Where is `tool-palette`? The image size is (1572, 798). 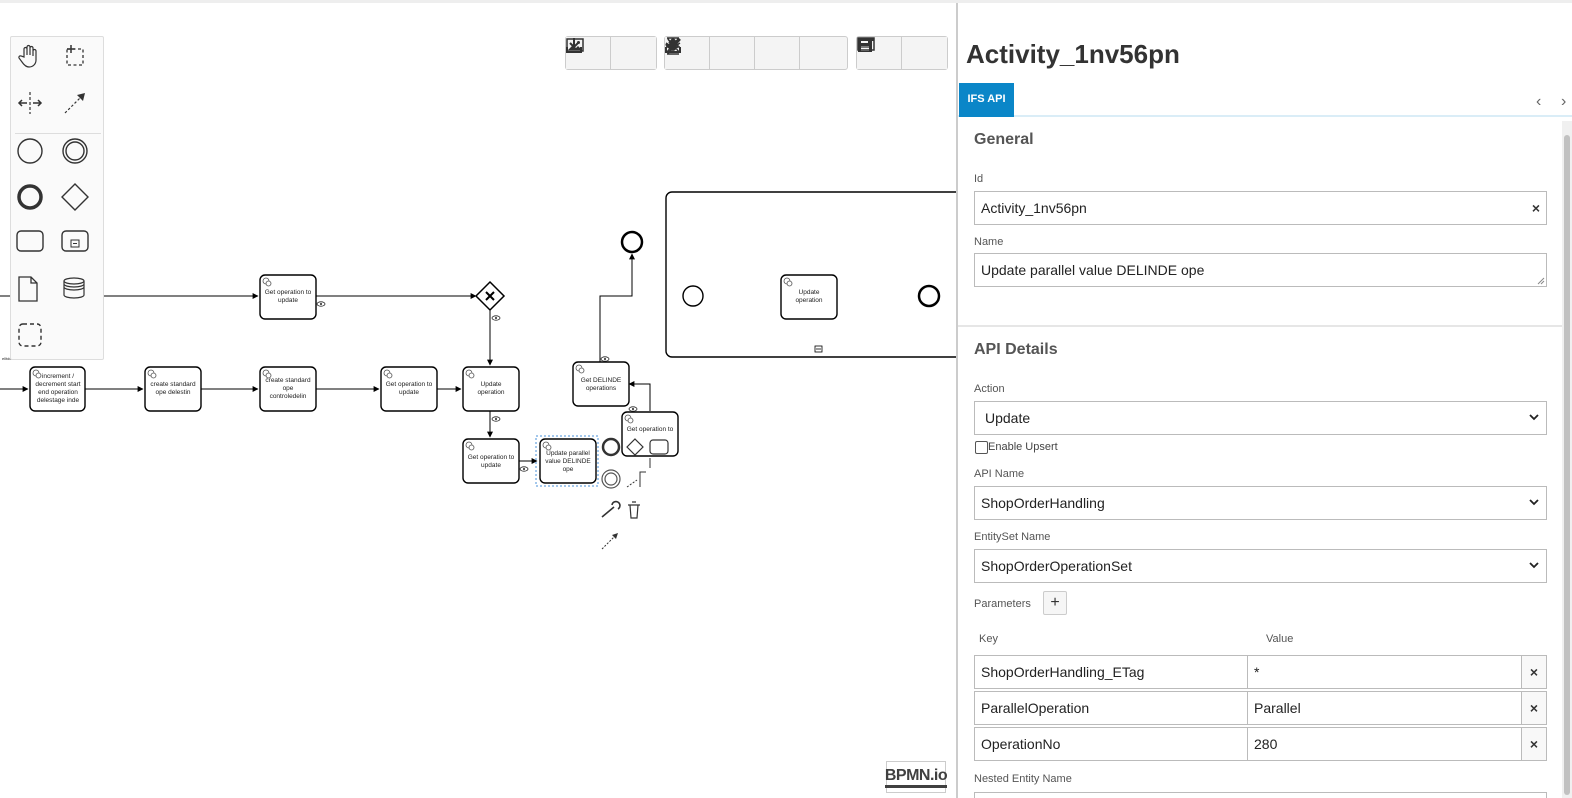
tool-palette is located at coordinates (57, 198).